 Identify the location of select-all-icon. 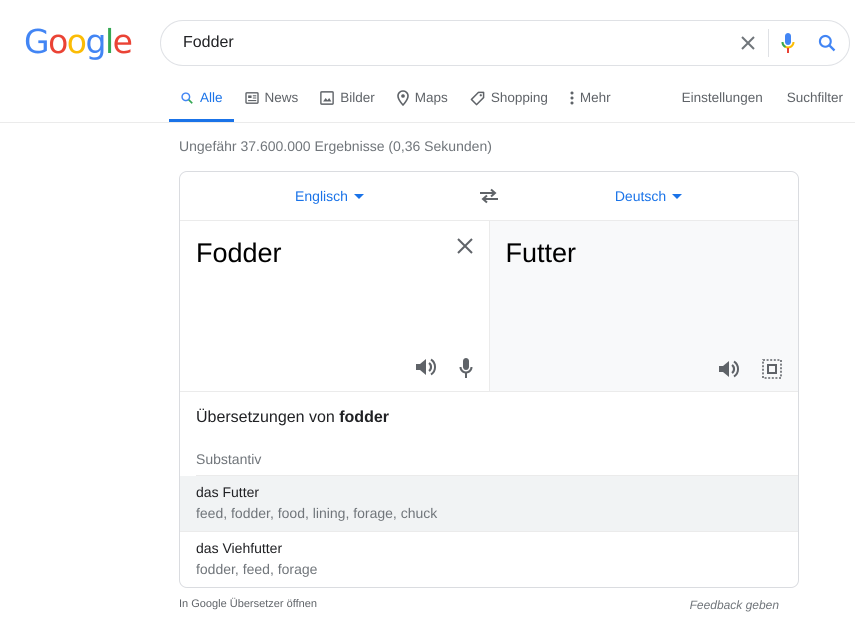
(772, 369).